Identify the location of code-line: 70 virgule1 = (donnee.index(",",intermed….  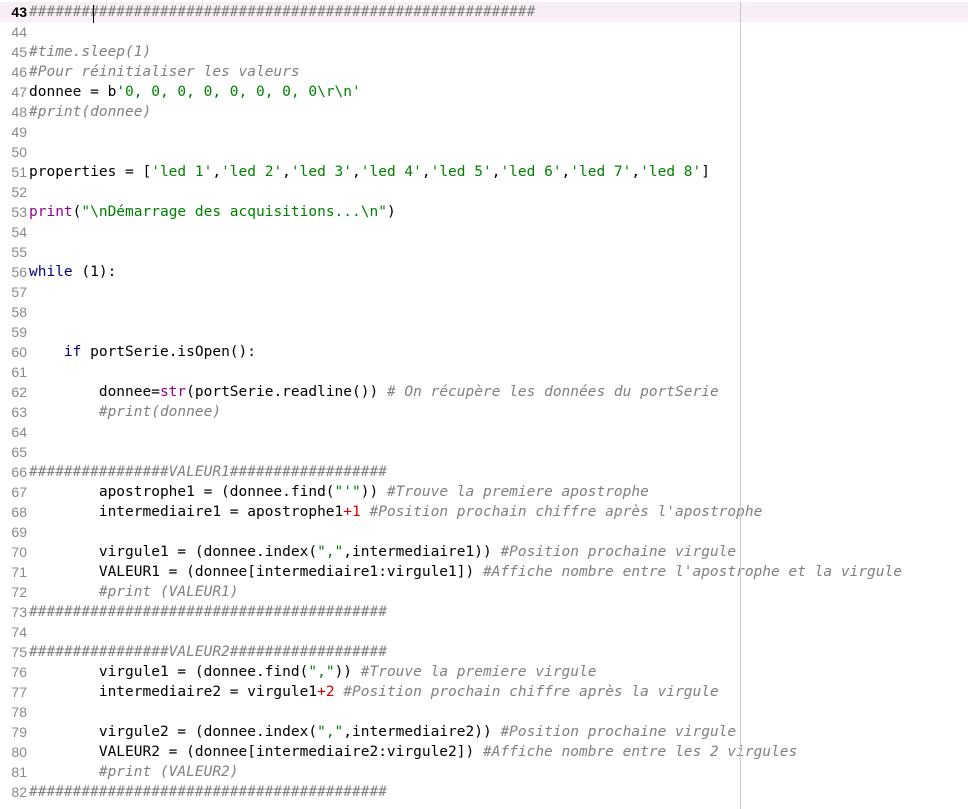
(484, 552).